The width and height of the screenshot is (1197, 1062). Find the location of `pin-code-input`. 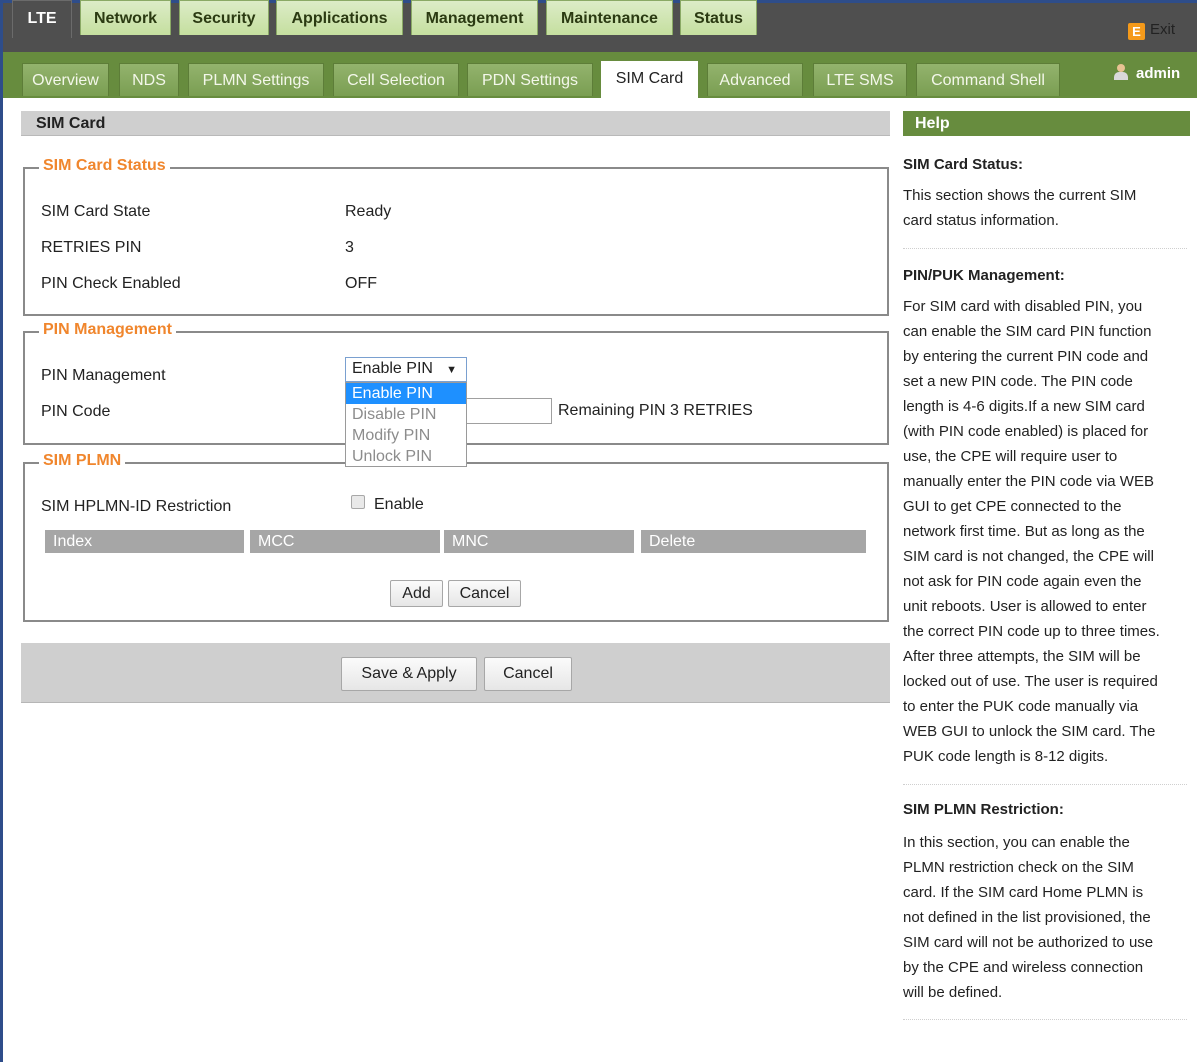

pin-code-input is located at coordinates (503, 411).